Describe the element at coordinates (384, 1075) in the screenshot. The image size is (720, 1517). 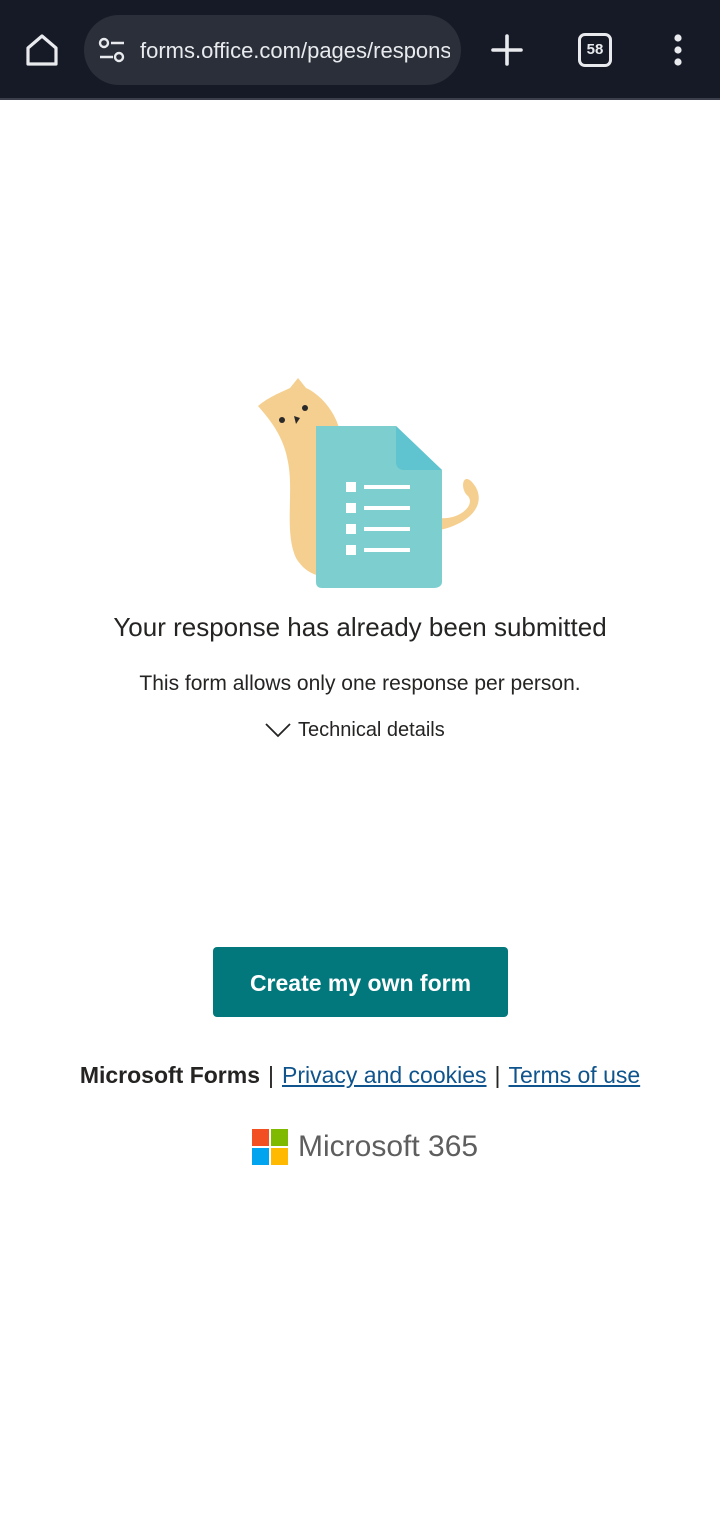
I see `privacy-link: Privacy and cookies` at that location.